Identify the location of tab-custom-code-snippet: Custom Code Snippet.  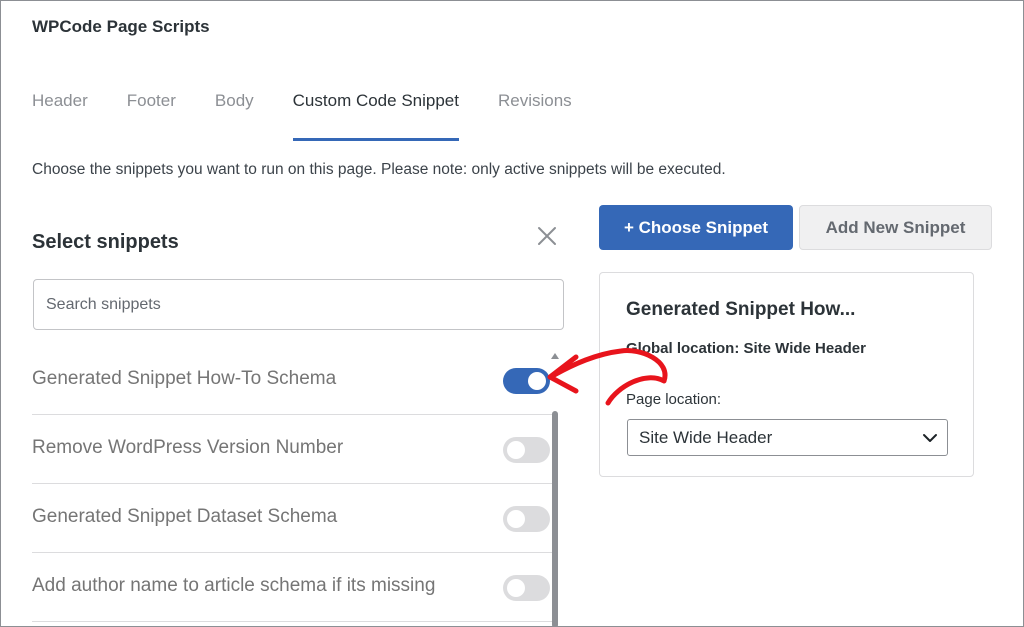
(376, 115).